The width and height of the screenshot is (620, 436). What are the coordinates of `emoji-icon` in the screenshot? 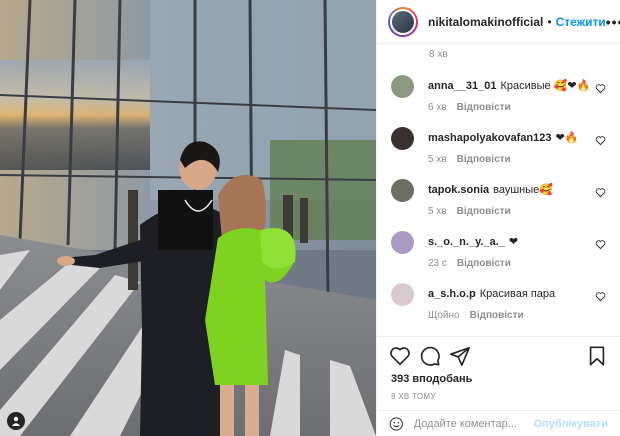 It's located at (396, 424).